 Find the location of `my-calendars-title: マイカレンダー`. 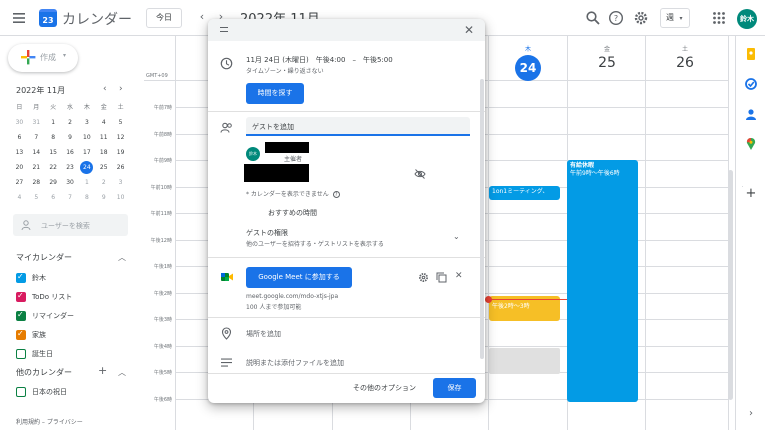

my-calendars-title: マイカレンダー is located at coordinates (44, 257).